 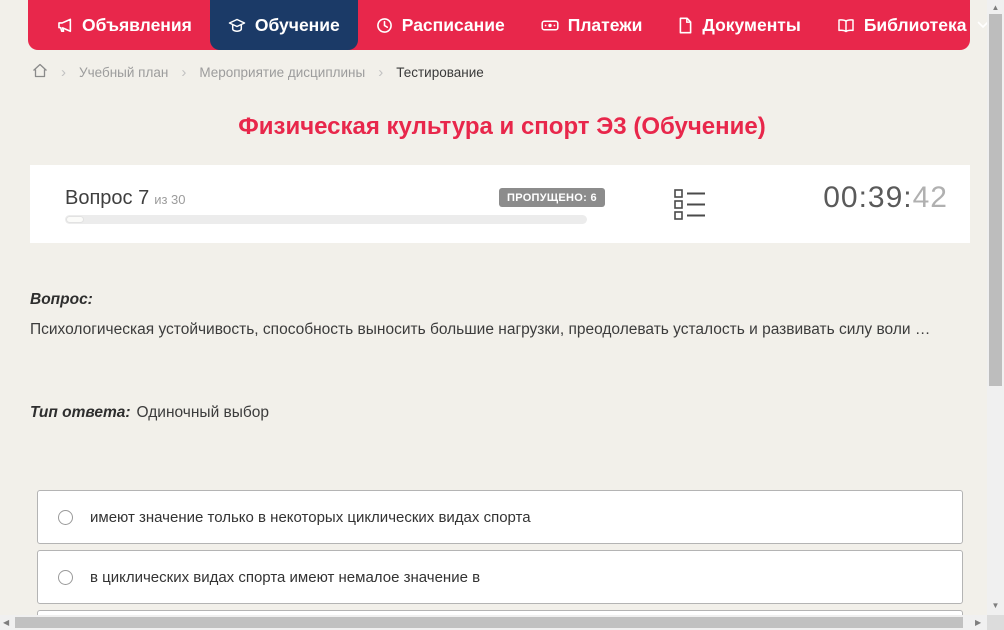 I want to click on question-header-card: Вопрос 7 из 30 ПРОПУЩЕНО: 6 00:39:42, so click(x=500, y=204).